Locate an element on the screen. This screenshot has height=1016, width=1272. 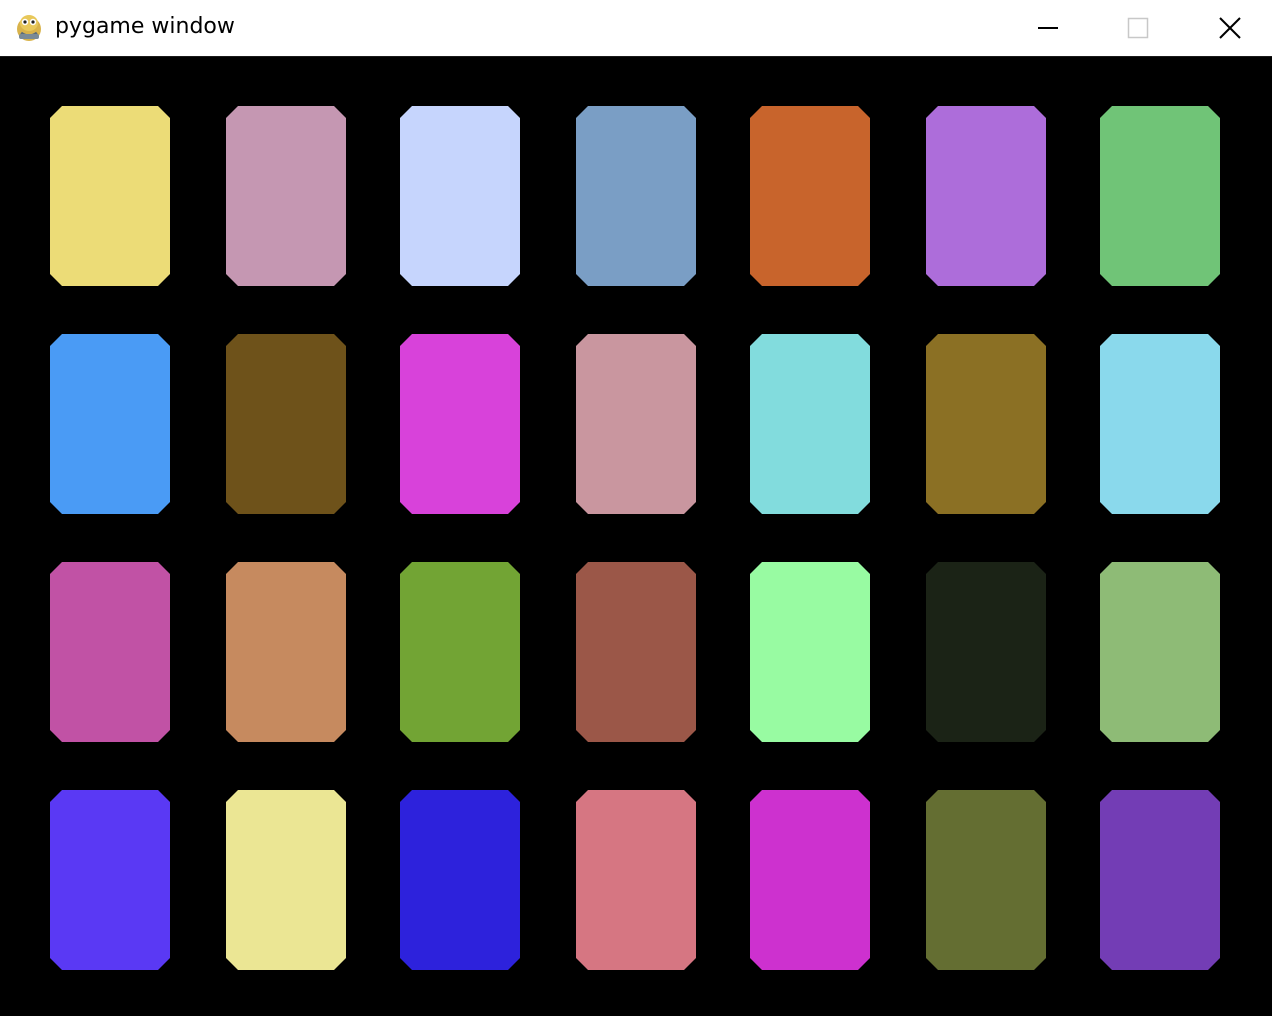
card-r4-c3 is located at coordinates (460, 880).